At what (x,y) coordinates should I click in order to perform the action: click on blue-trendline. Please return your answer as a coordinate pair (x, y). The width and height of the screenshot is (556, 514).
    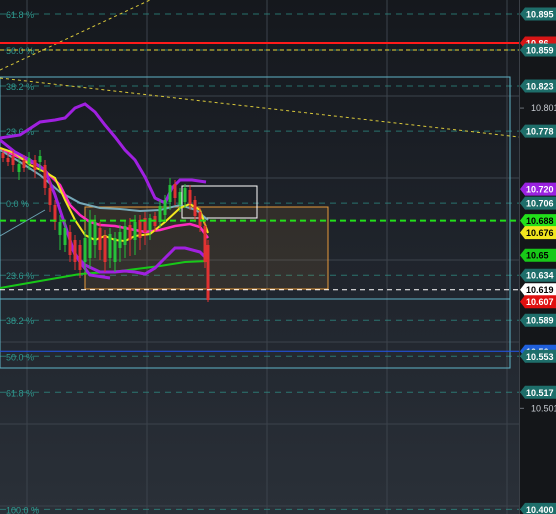
    Looking at the image, I should click on (23, 223).